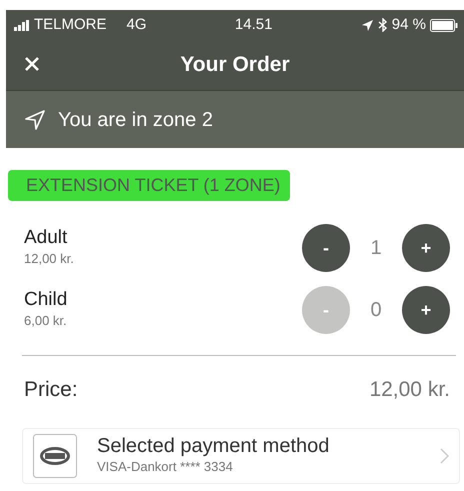 Image resolution: width=464 pixels, height=491 pixels. I want to click on section-title: EXTENSION TICKET (1 ZONE), so click(149, 185).